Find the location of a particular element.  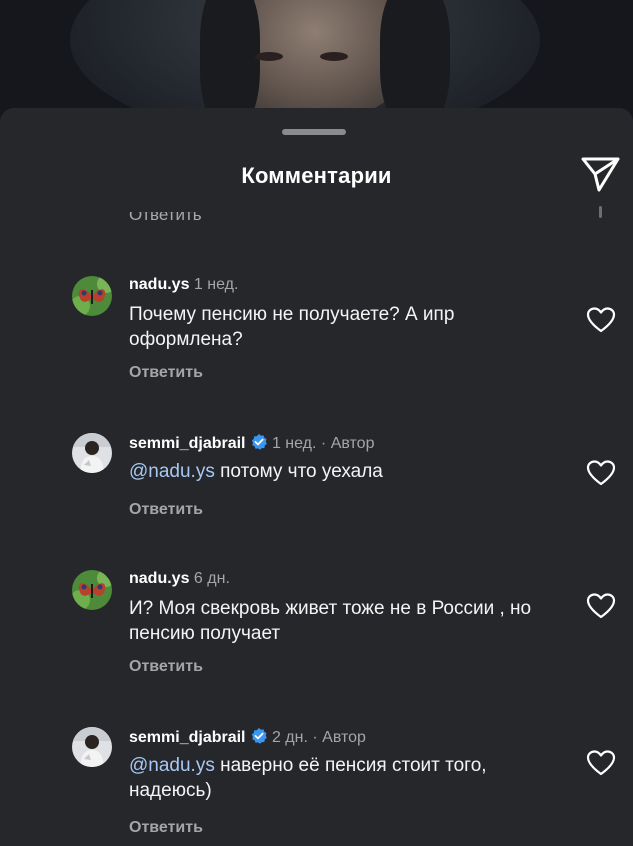

scroll-indicator is located at coordinates (600, 212).